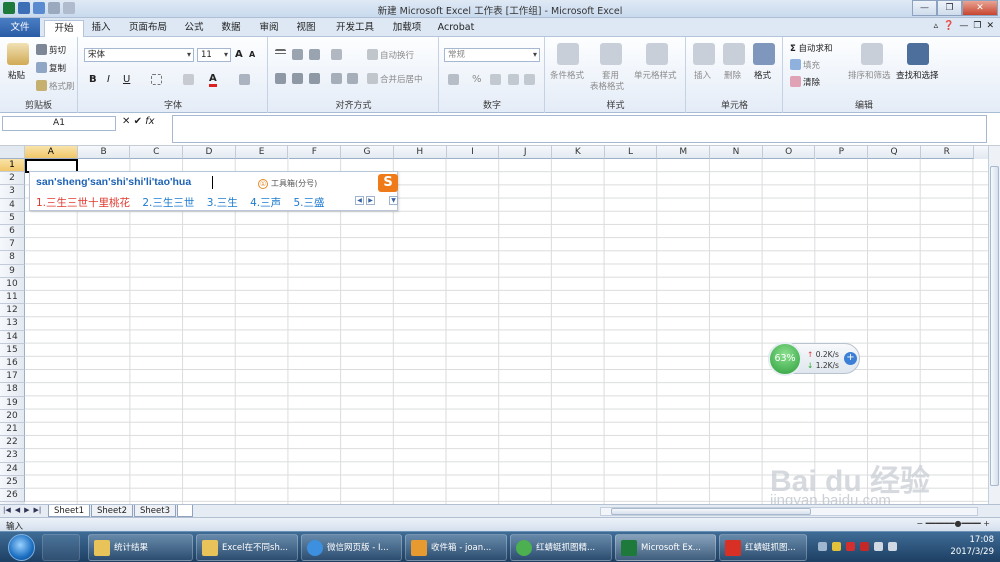 The width and height of the screenshot is (1000, 562). What do you see at coordinates (12, 430) in the screenshot?
I see `row-header-21: 21` at bounding box center [12, 430].